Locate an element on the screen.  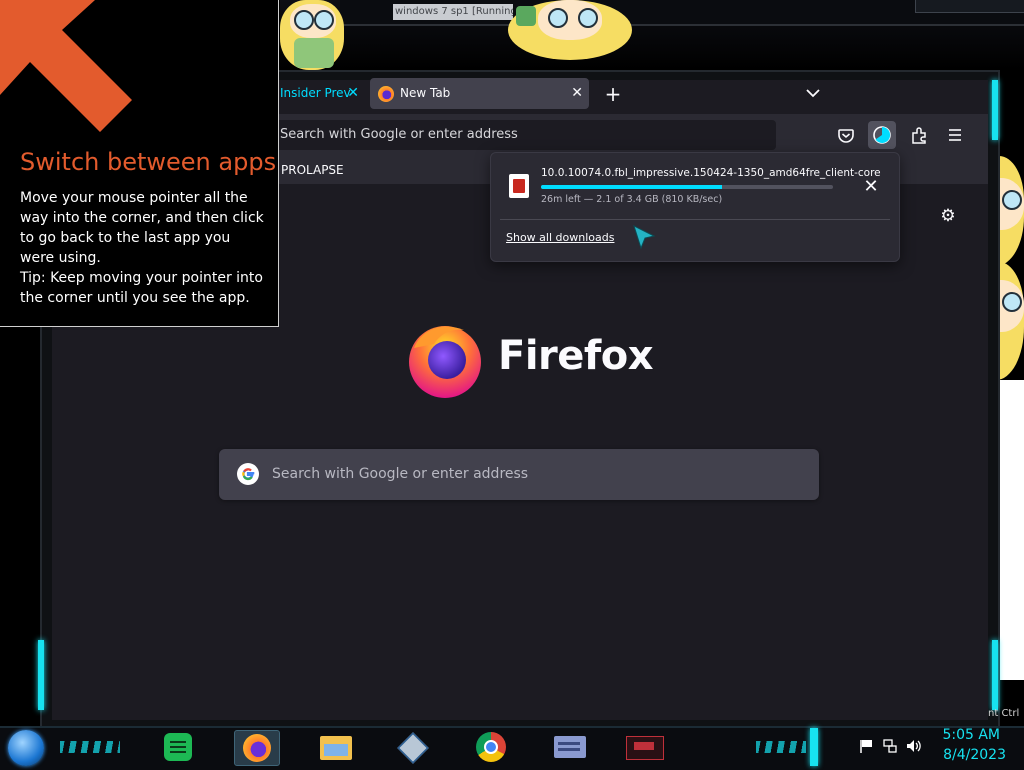
spotify-icon is located at coordinates (180, 747).